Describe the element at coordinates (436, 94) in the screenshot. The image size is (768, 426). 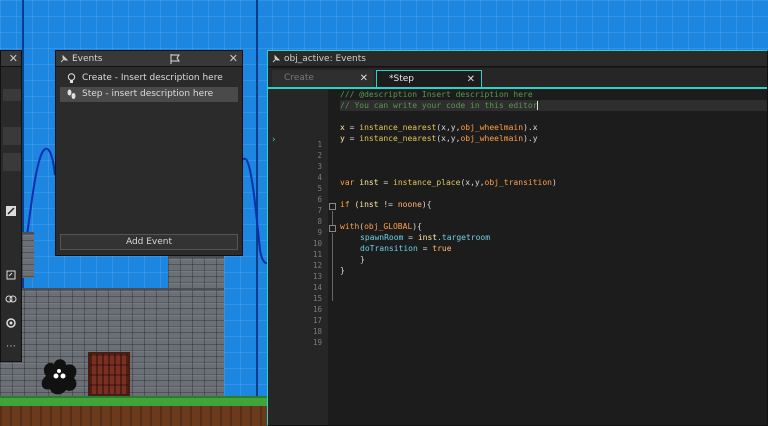
I see `code-line: /// @description Insert description here` at that location.